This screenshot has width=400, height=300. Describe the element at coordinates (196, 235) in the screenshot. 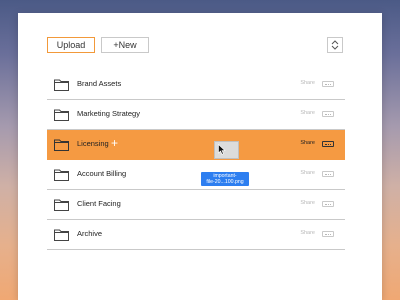

I see `list-item: Archive Share` at that location.